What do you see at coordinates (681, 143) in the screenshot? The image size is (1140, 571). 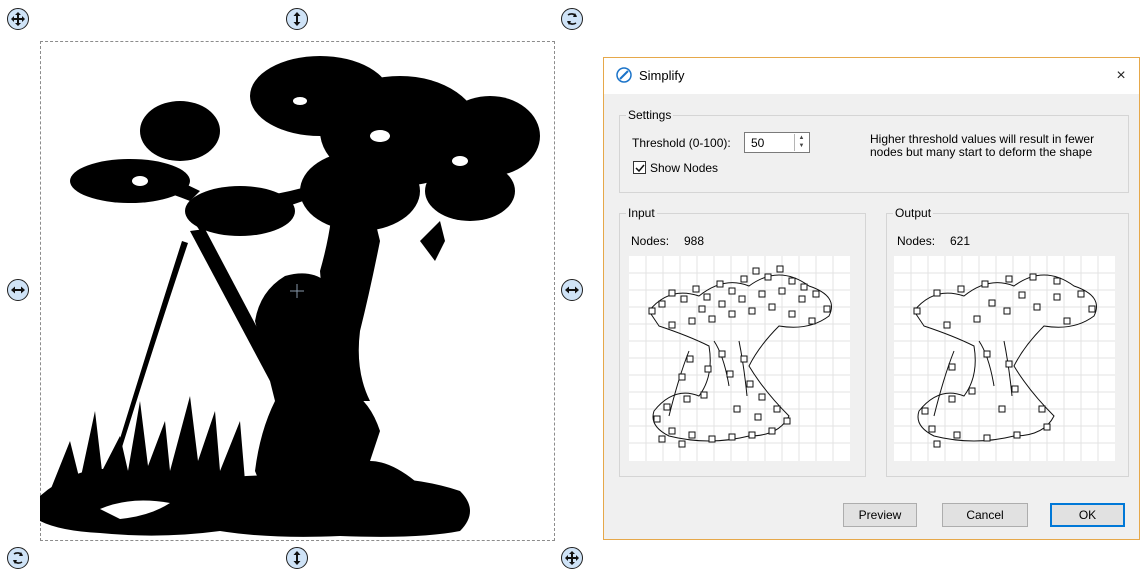 I see `threshold-label: Threshold (0-100):` at bounding box center [681, 143].